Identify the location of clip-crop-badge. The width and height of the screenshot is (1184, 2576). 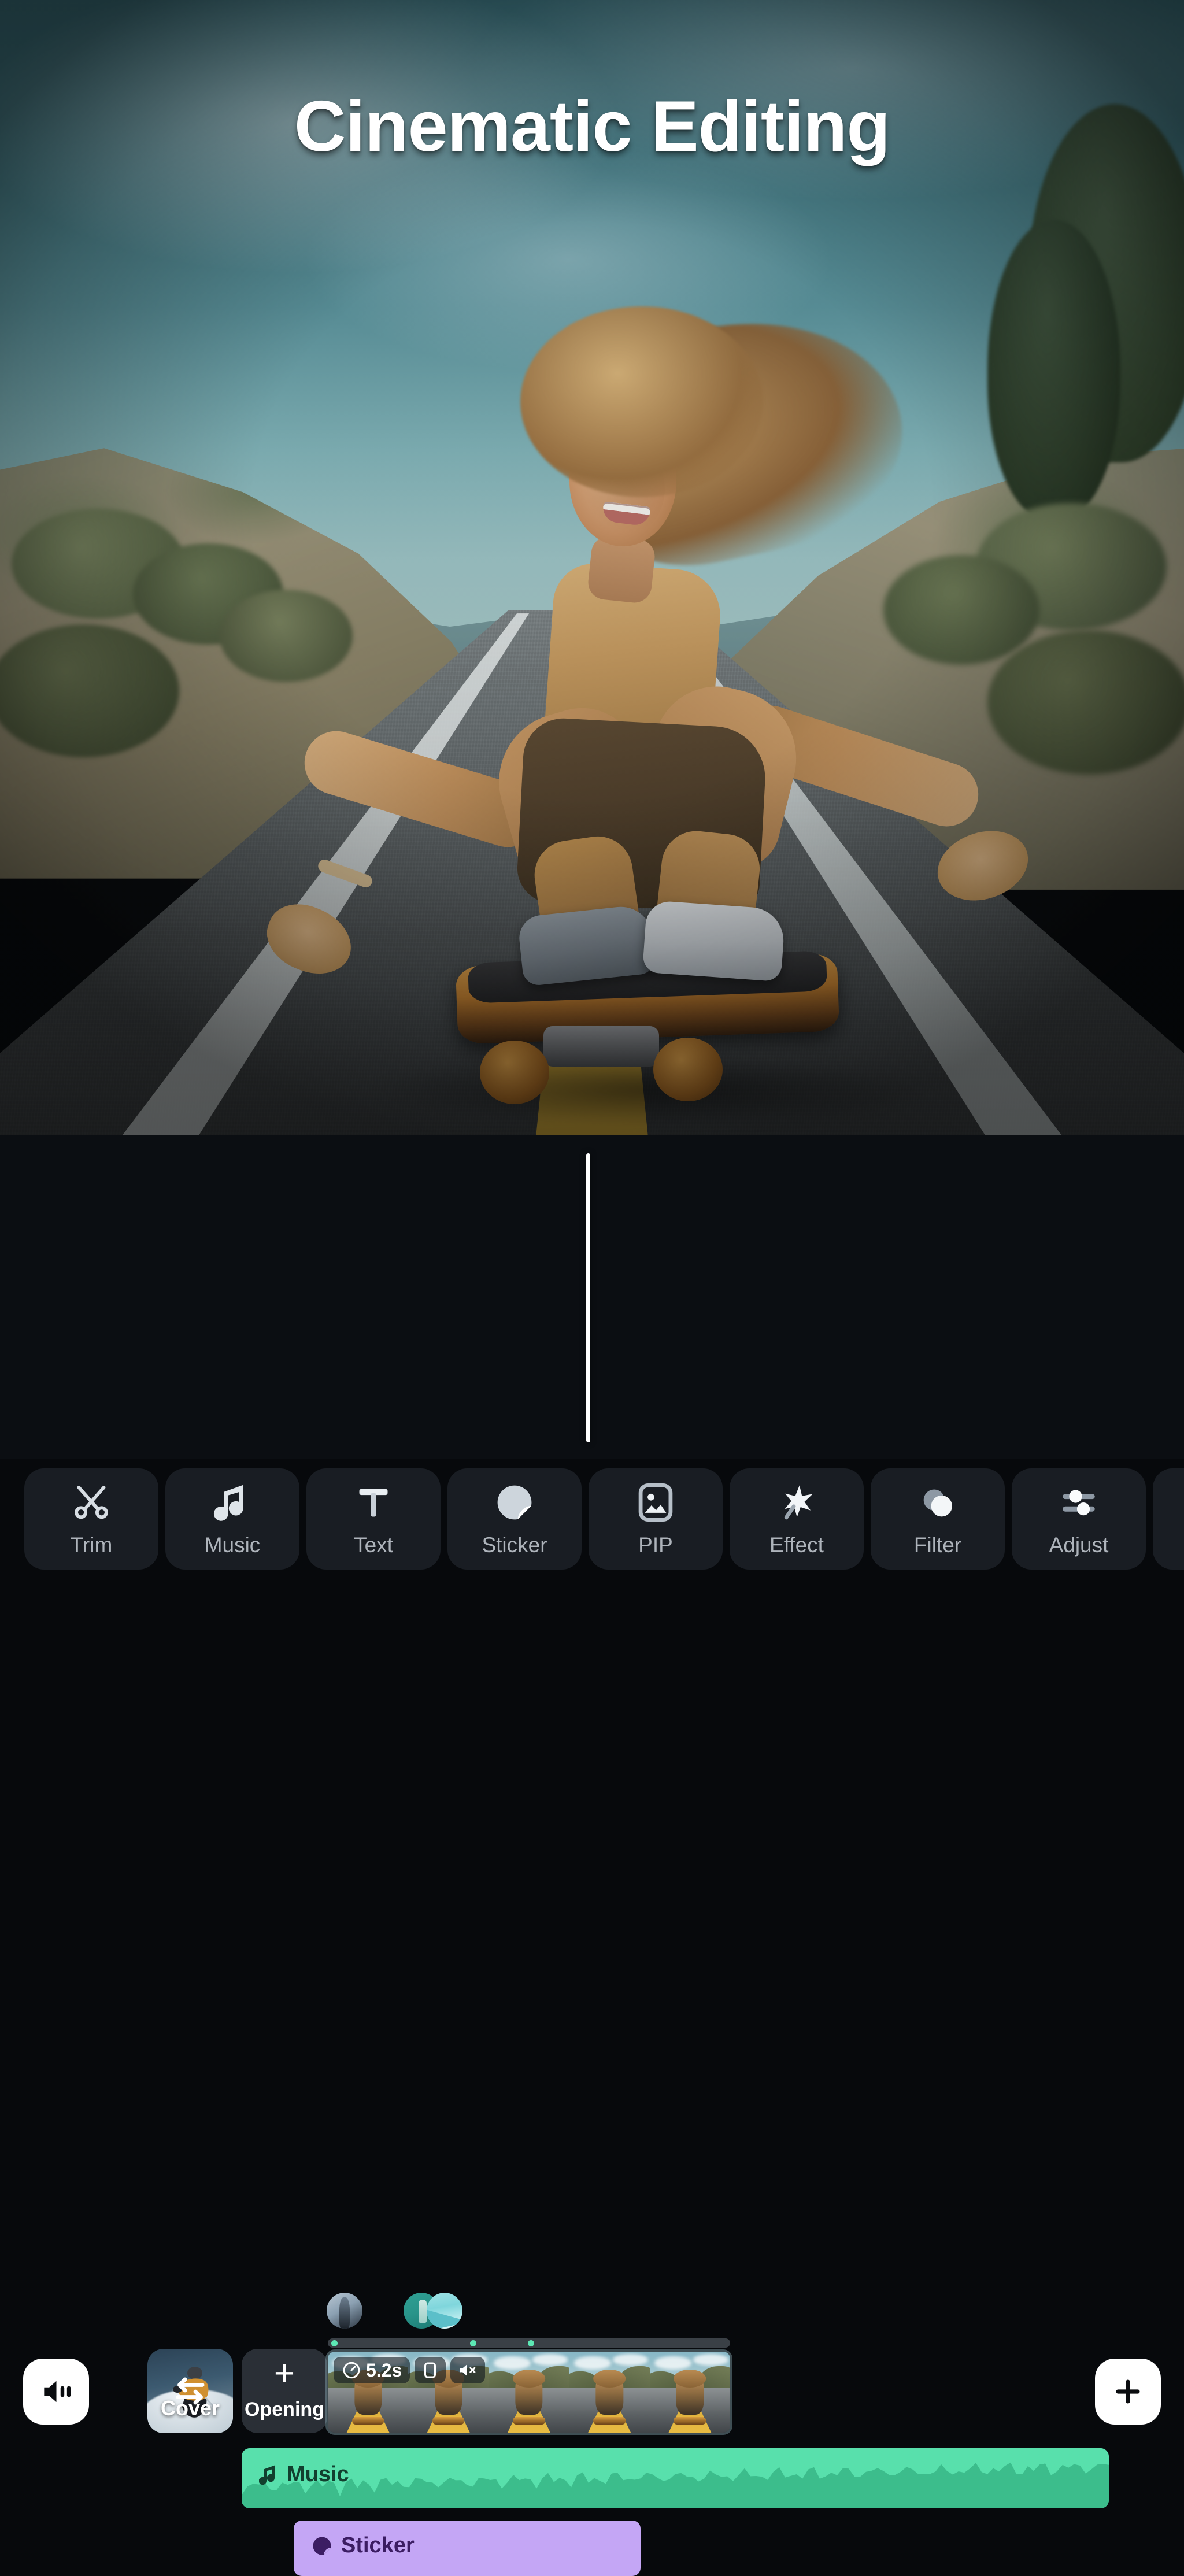
(430, 2370).